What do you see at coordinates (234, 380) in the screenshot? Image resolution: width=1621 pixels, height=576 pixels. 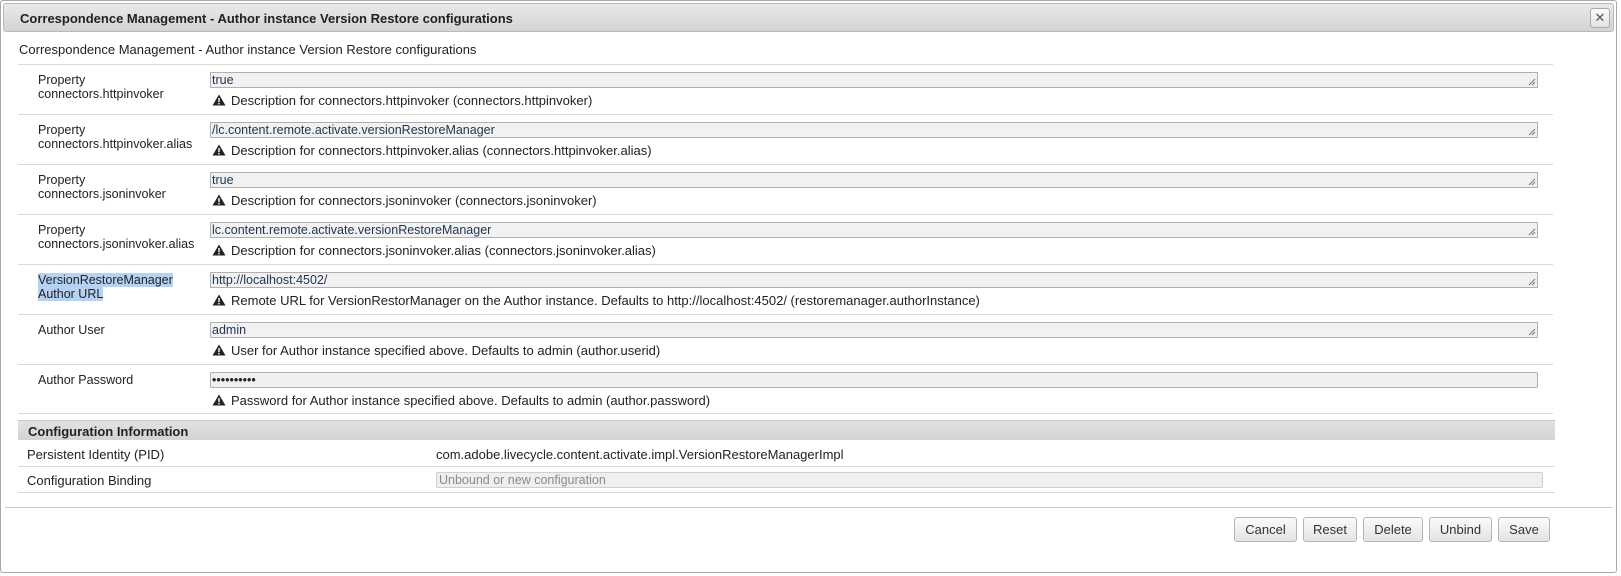 I see `property-value: ••••••••••` at bounding box center [234, 380].